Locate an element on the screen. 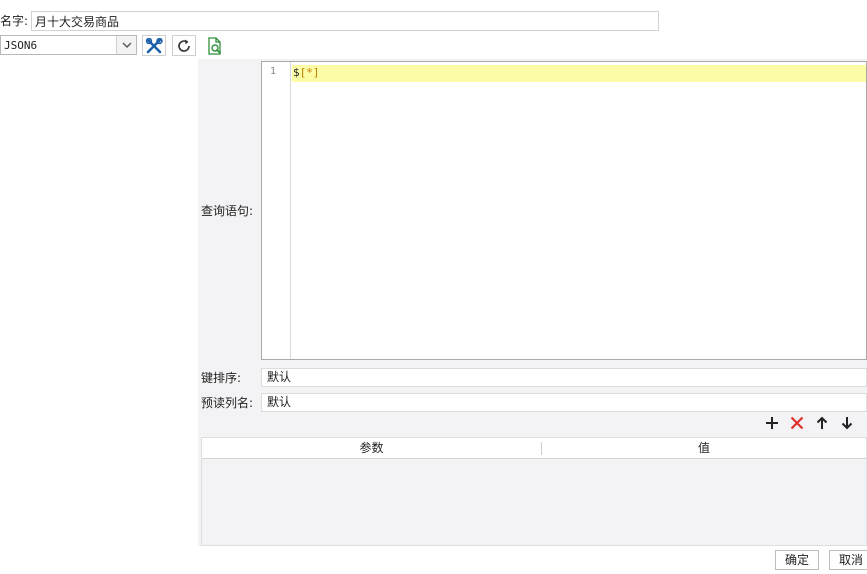  ok-button: 确定 is located at coordinates (797, 560).